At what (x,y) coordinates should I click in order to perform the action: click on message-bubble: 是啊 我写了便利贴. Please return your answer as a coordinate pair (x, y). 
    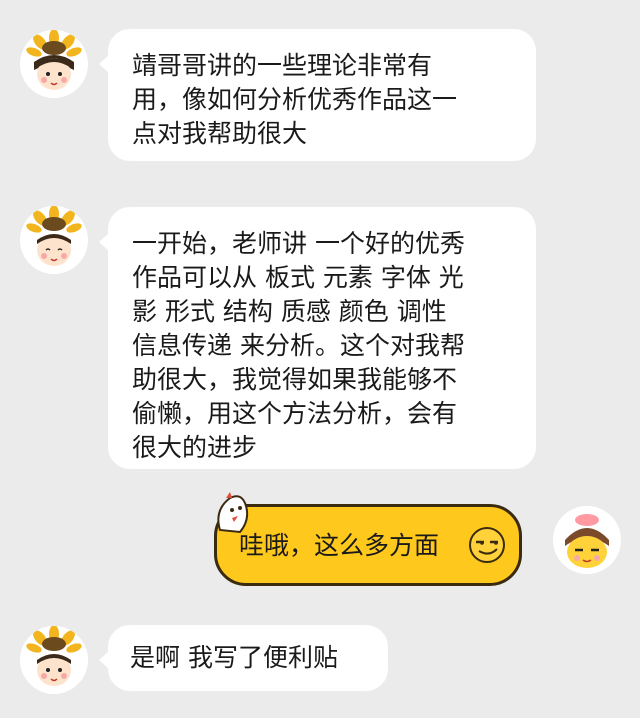
    Looking at the image, I should click on (243, 658).